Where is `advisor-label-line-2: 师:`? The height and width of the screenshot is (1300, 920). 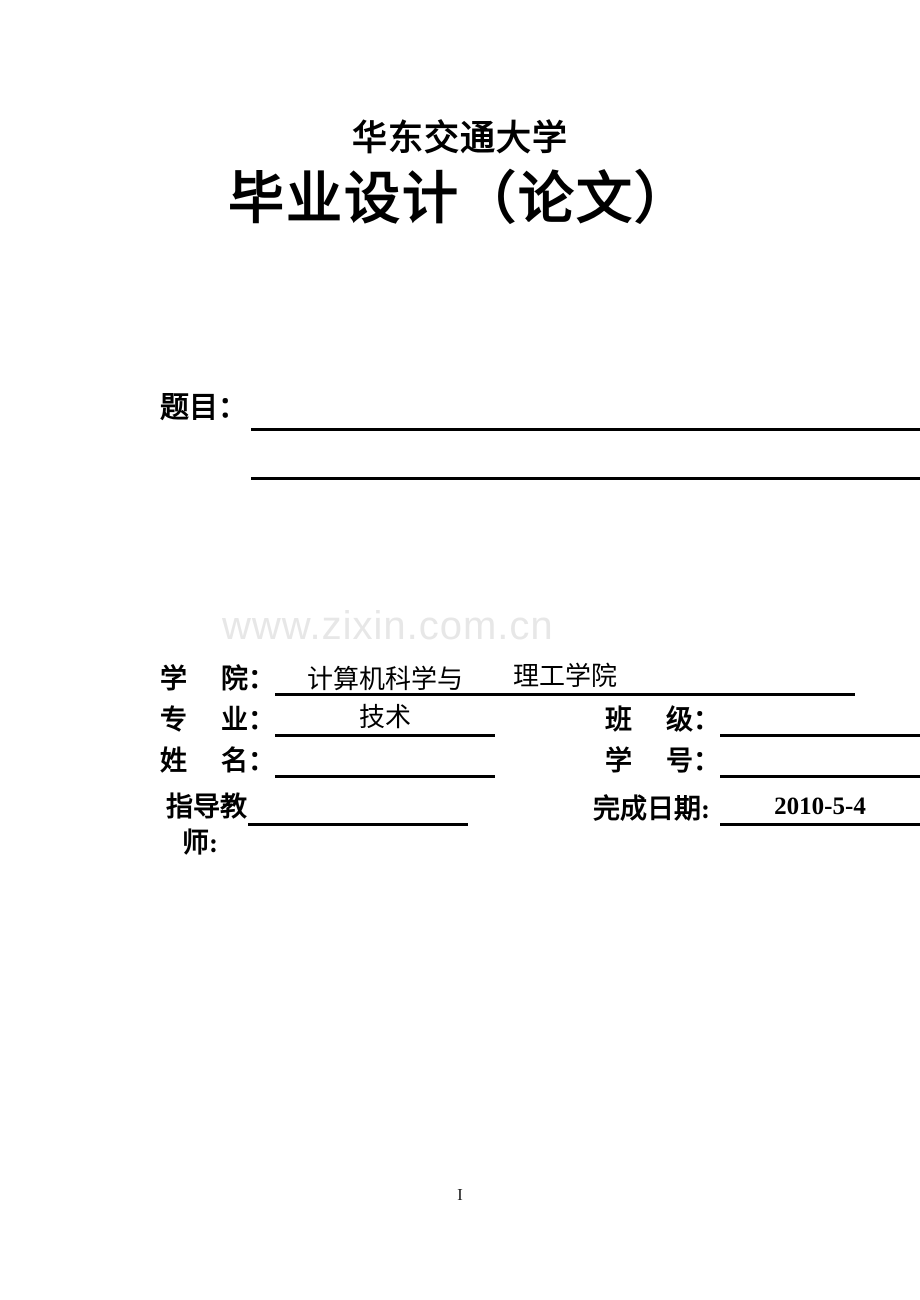 advisor-label-line-2: 师: is located at coordinates (200, 843).